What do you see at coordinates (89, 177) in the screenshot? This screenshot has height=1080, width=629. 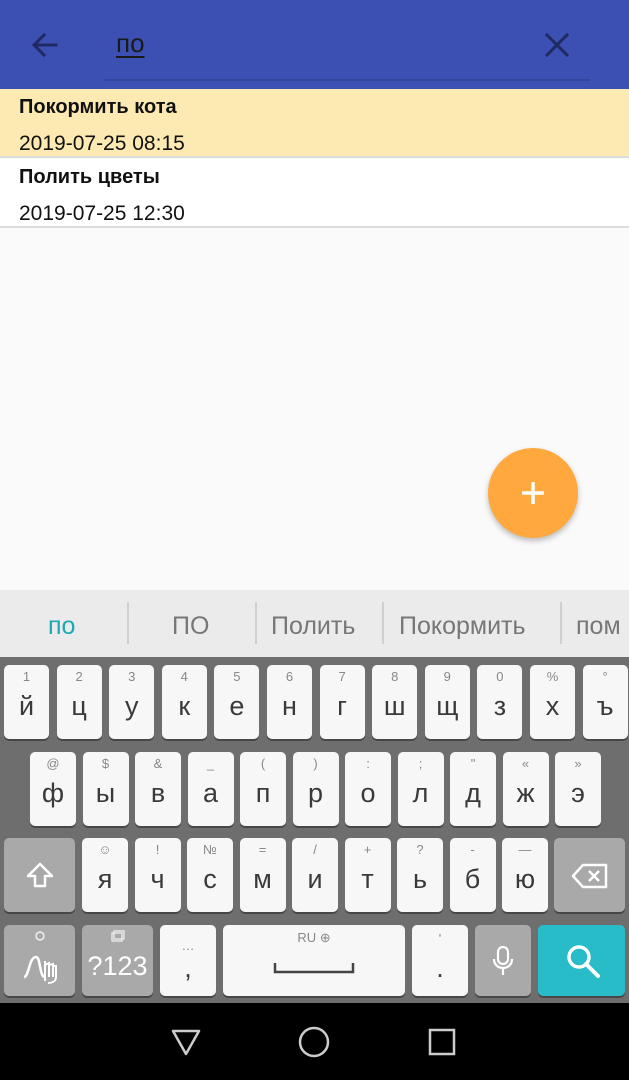 I see `task-title: Полить цветы` at bounding box center [89, 177].